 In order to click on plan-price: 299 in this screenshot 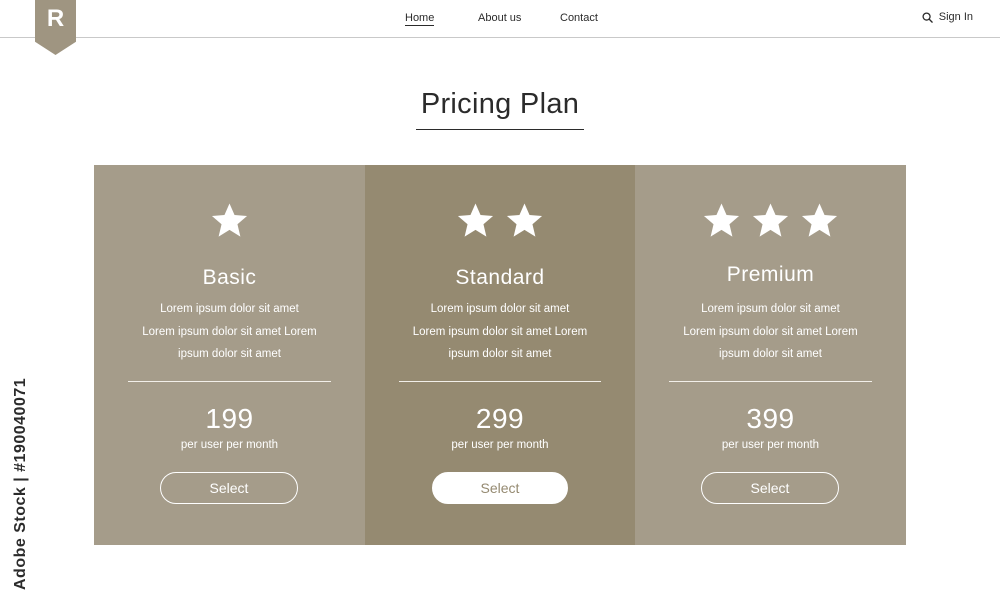, I will do `click(500, 418)`.